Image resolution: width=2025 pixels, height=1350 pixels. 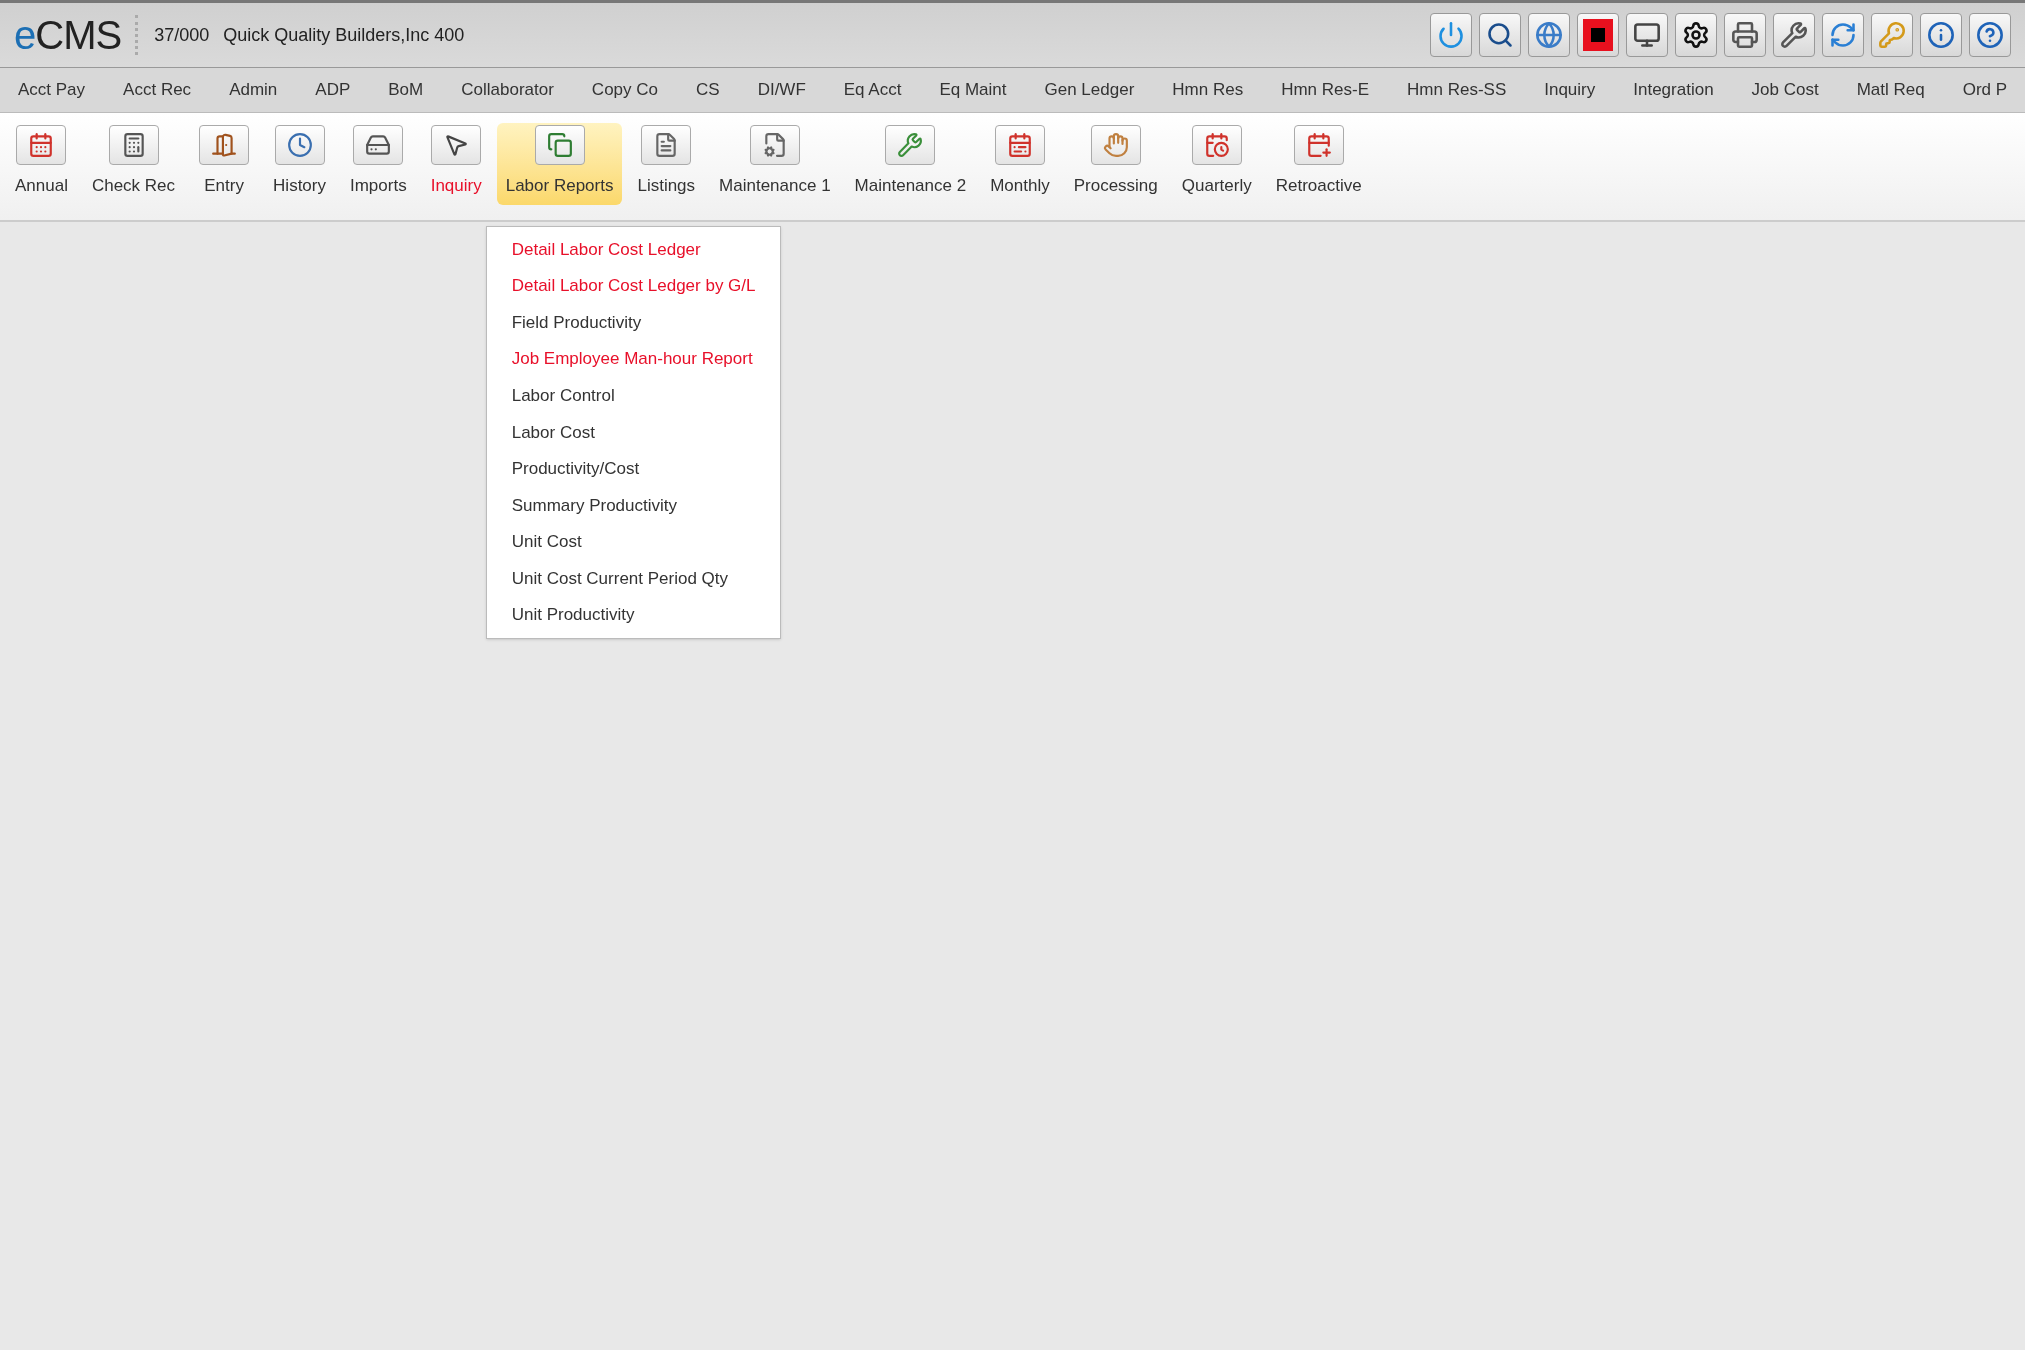 I want to click on main-menu-item: DI/WF, so click(x=781, y=90).